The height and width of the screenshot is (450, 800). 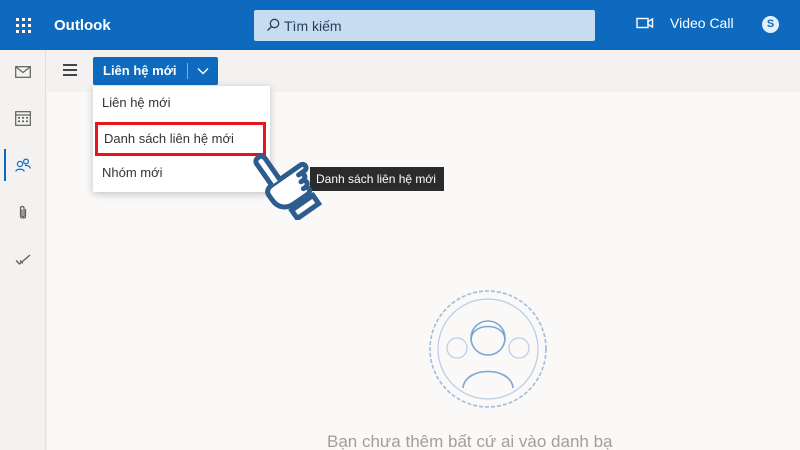 I want to click on empty-people-illustration, so click(x=488, y=349).